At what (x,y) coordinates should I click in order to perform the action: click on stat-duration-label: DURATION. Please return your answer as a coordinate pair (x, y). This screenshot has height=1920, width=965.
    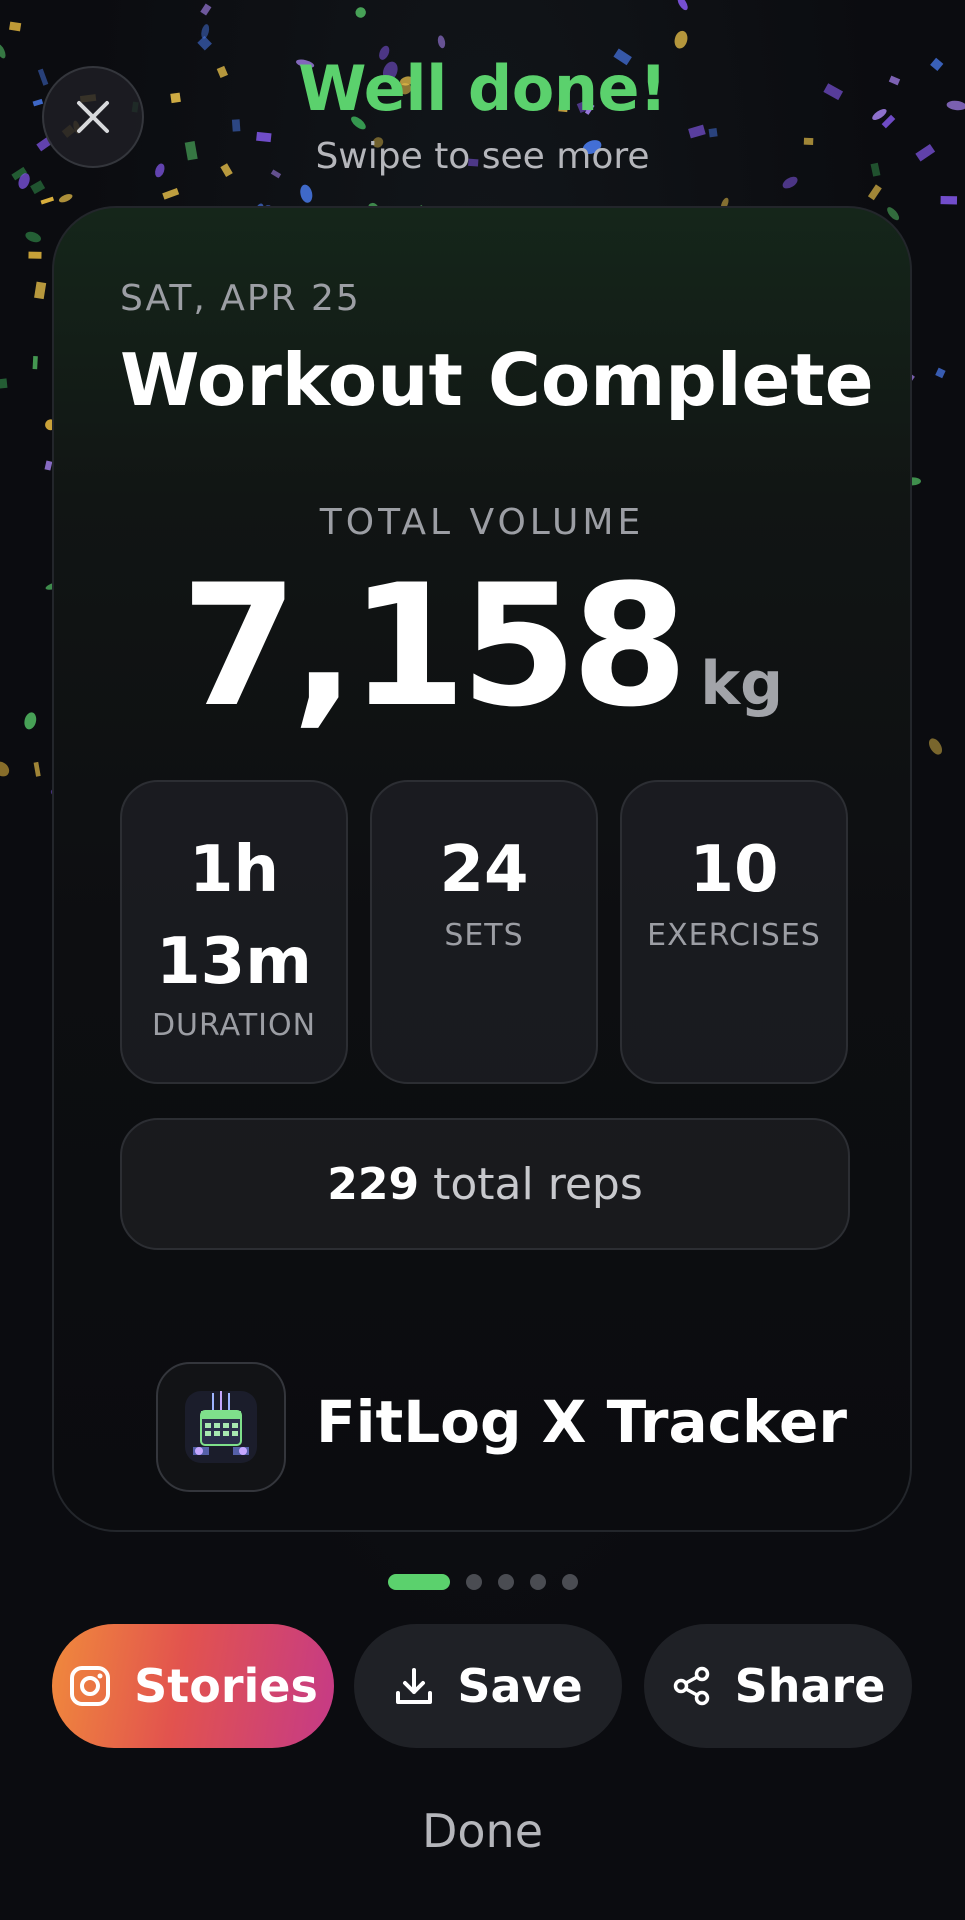
    Looking at the image, I should click on (234, 1025).